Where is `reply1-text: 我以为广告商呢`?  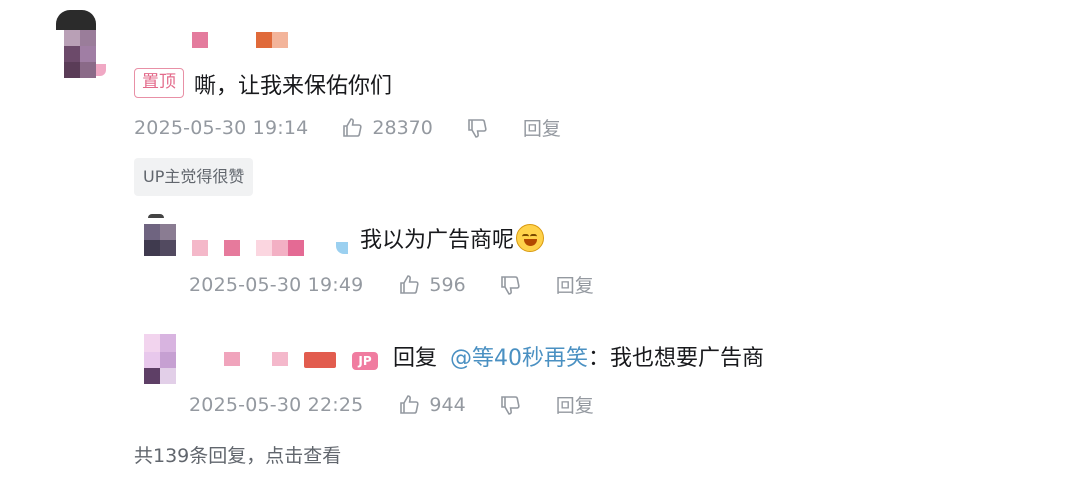 reply1-text: 我以为广告商呢 is located at coordinates (452, 238).